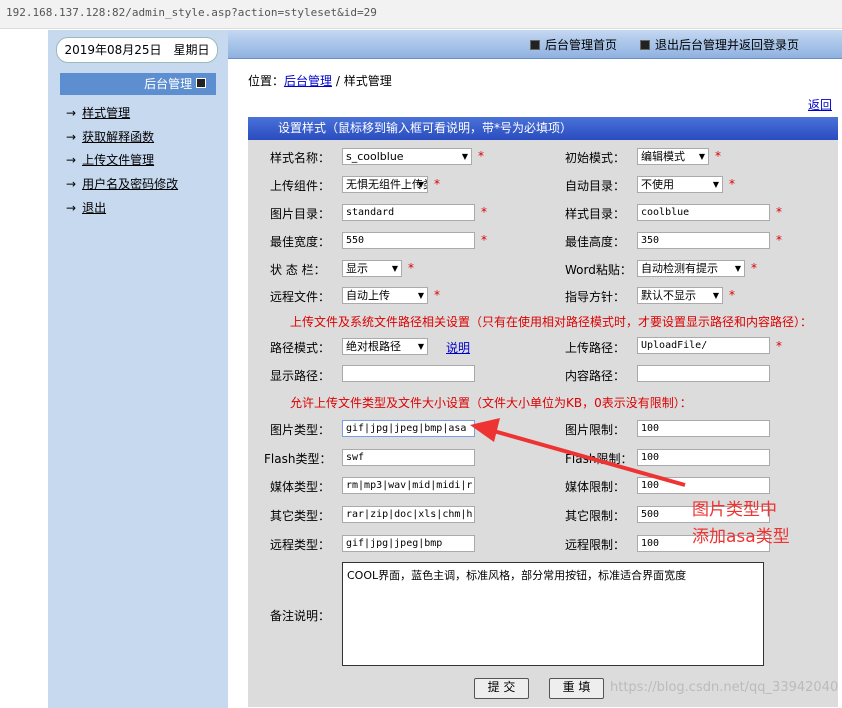 The height and width of the screenshot is (708, 842). I want to click on field-input: coolblue, so click(703, 212).